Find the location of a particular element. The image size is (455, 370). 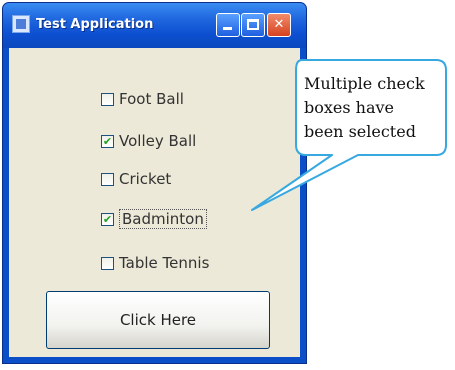

java-cup-icon is located at coordinates (21, 24).